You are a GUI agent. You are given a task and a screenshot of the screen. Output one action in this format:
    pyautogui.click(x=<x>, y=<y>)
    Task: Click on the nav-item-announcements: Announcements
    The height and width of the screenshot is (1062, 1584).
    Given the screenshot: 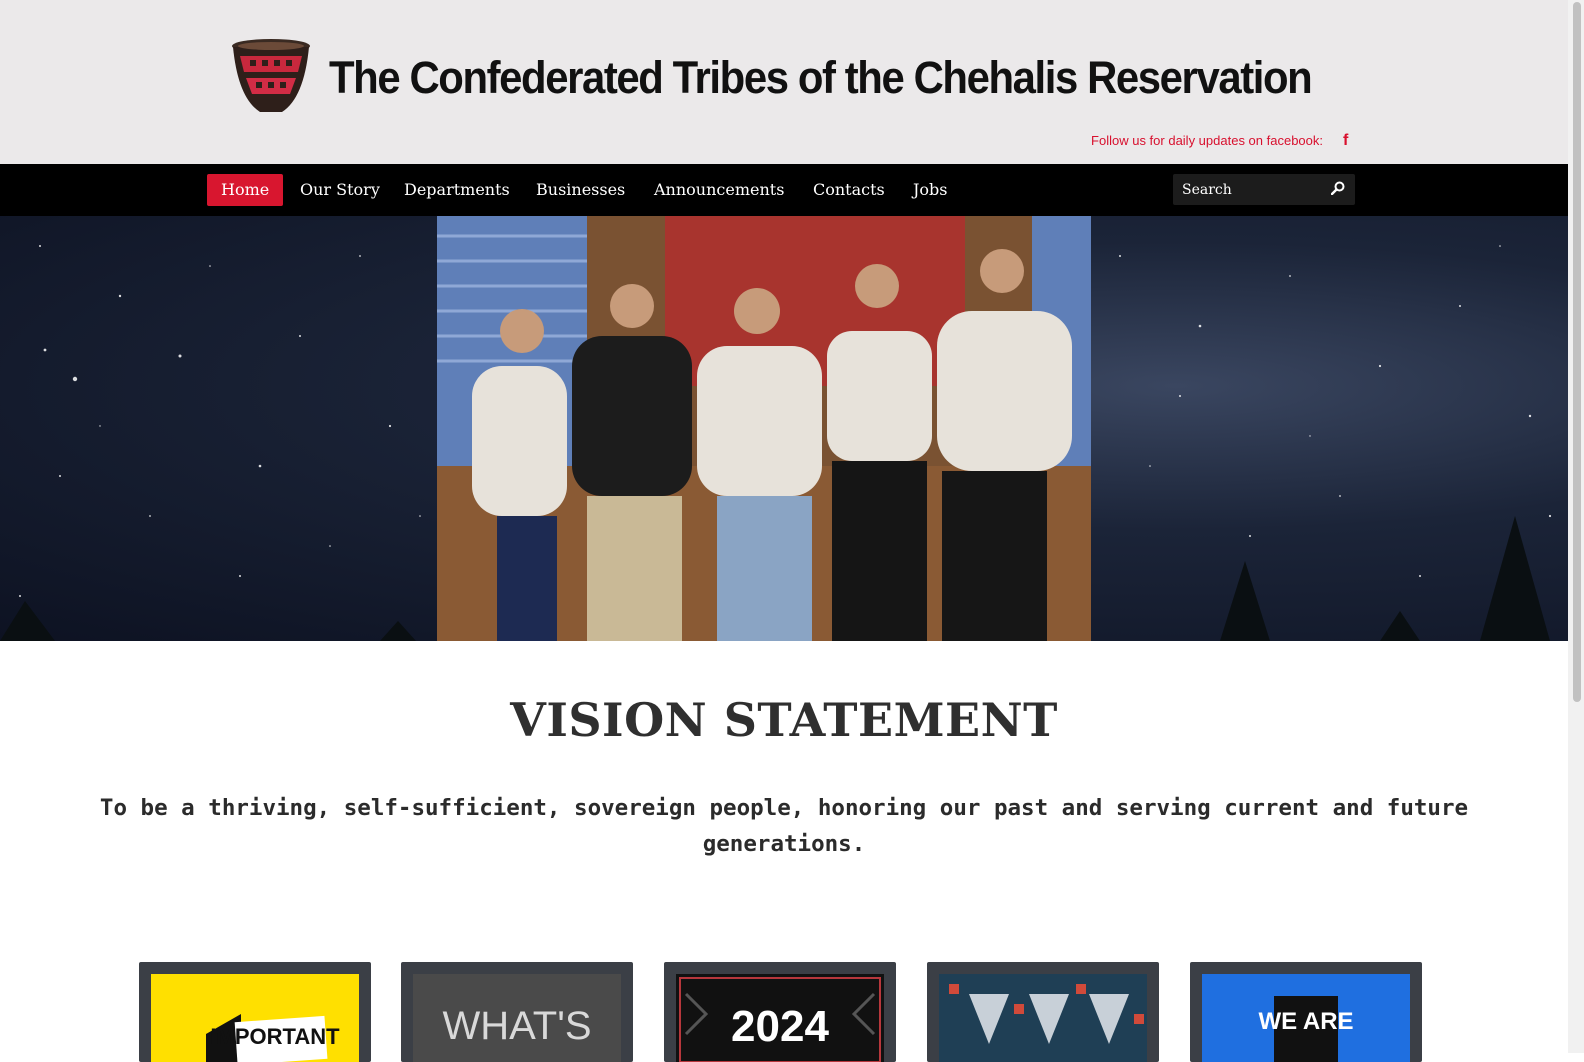 What is the action you would take?
    pyautogui.click(x=719, y=190)
    